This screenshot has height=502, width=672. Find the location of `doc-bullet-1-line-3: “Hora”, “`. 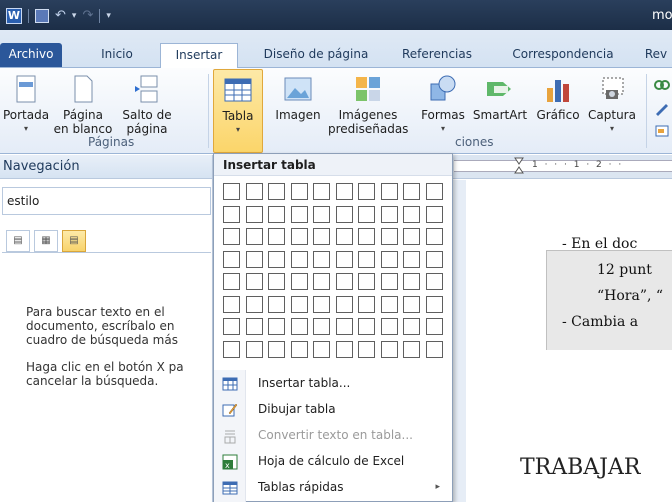

doc-bullet-1-line-3: “Hora”, “ is located at coordinates (630, 296).